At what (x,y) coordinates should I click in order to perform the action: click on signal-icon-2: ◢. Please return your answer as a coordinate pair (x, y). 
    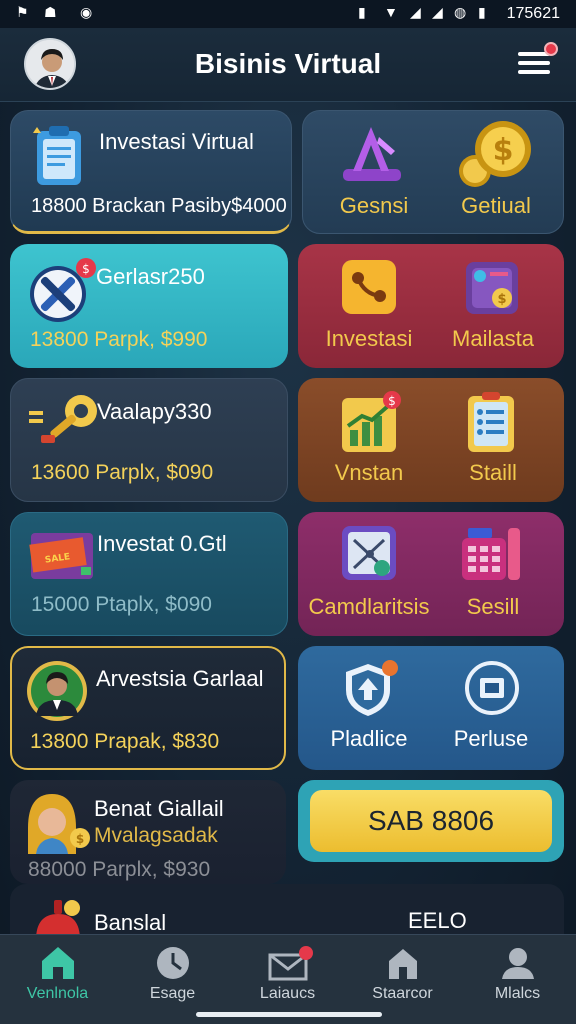
    Looking at the image, I should click on (437, 12).